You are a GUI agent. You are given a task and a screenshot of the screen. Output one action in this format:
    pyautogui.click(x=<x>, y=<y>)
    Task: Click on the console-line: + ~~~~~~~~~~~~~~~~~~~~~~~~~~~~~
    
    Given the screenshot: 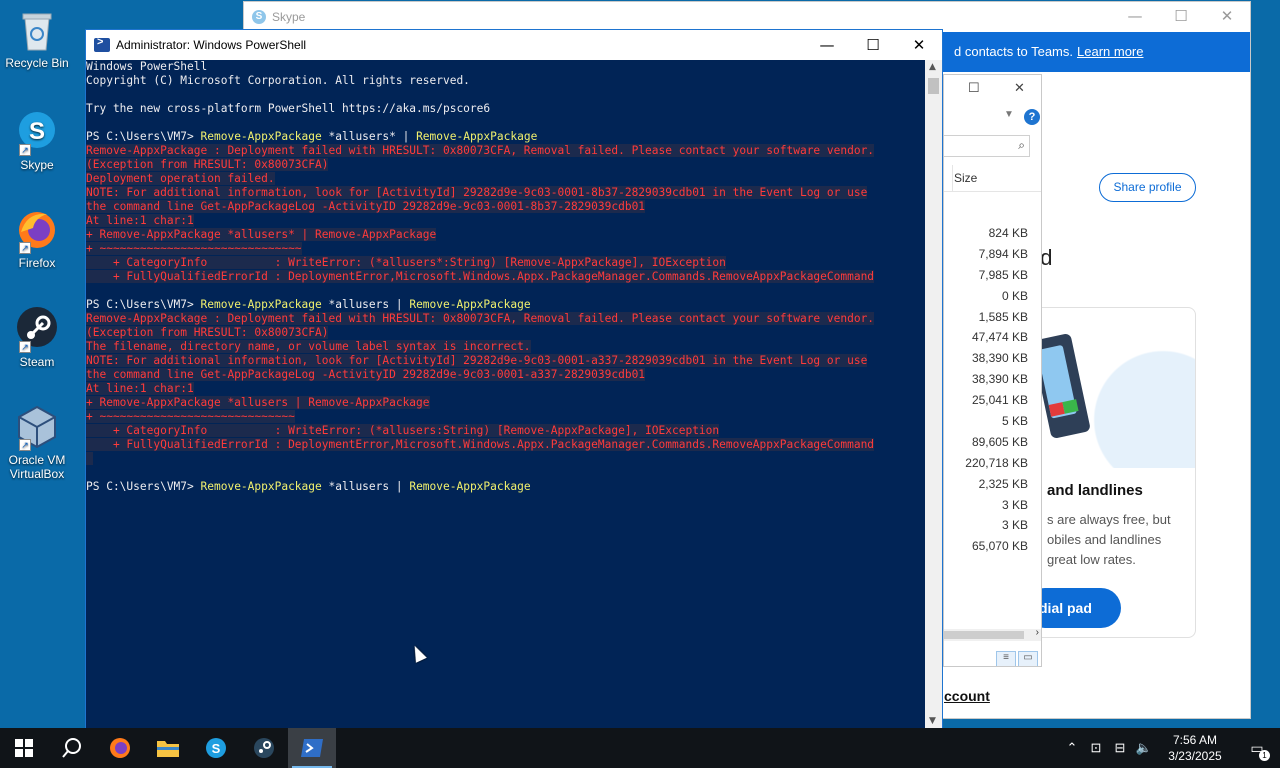 What is the action you would take?
    pyautogui.click(x=190, y=416)
    